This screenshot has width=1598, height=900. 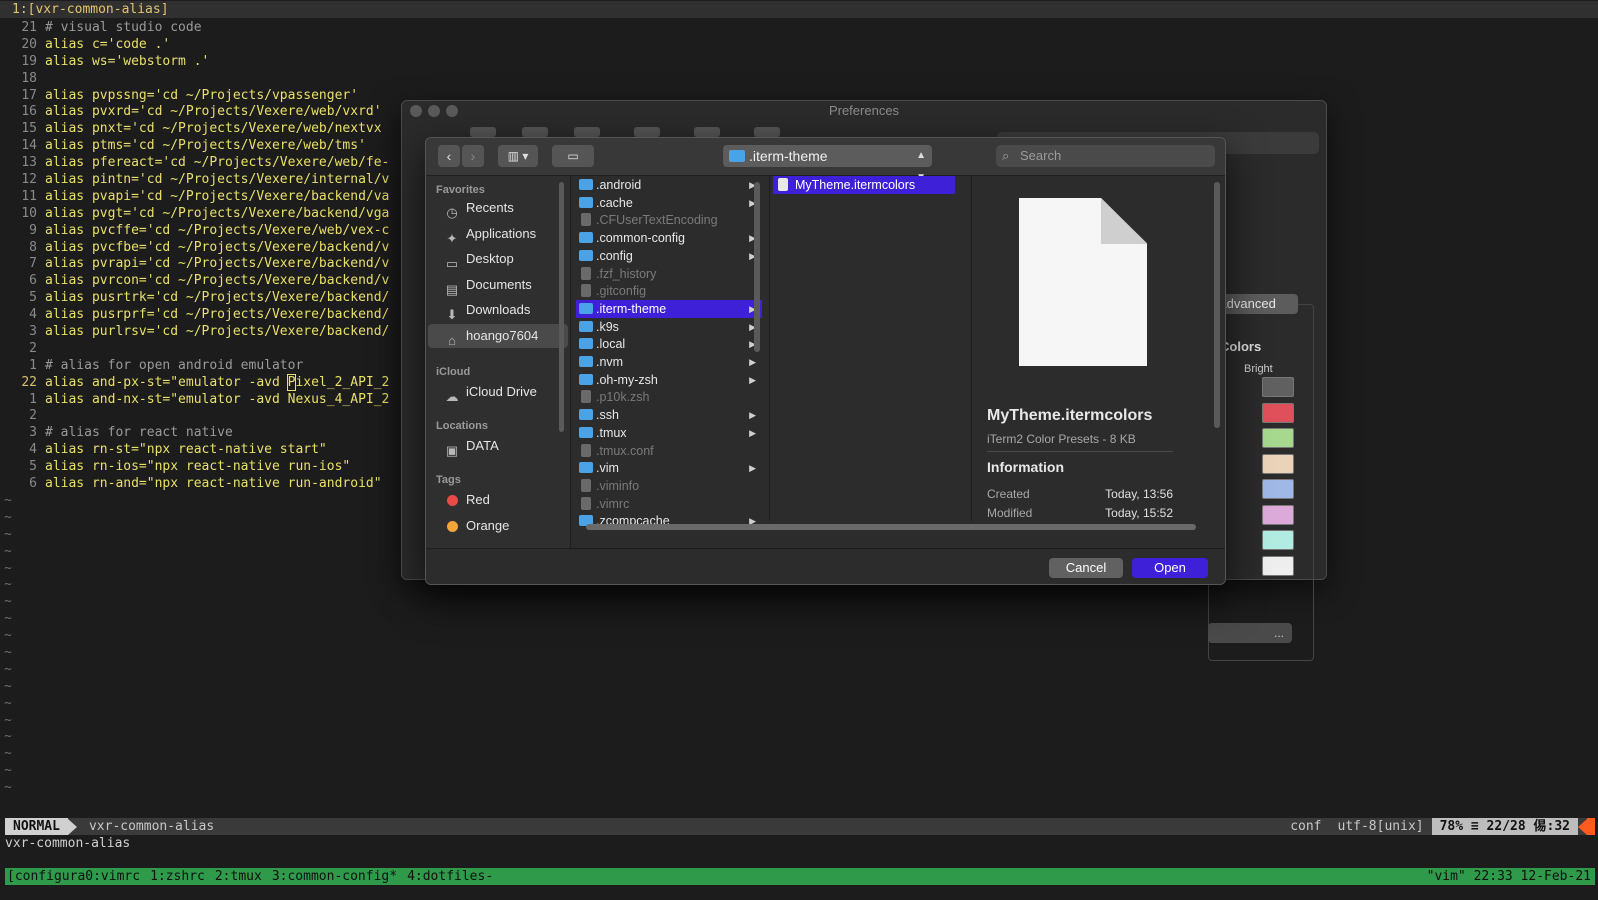 What do you see at coordinates (799, 9) in the screenshot?
I see `vim-tabline: 1:[vxr-common-alias]` at bounding box center [799, 9].